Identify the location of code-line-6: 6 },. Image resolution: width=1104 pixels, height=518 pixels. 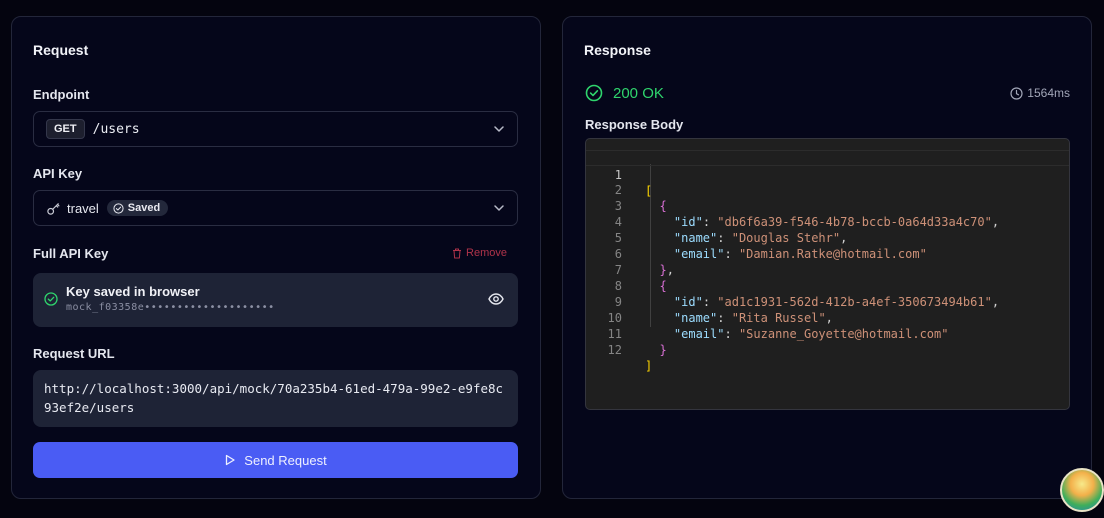
(644, 262).